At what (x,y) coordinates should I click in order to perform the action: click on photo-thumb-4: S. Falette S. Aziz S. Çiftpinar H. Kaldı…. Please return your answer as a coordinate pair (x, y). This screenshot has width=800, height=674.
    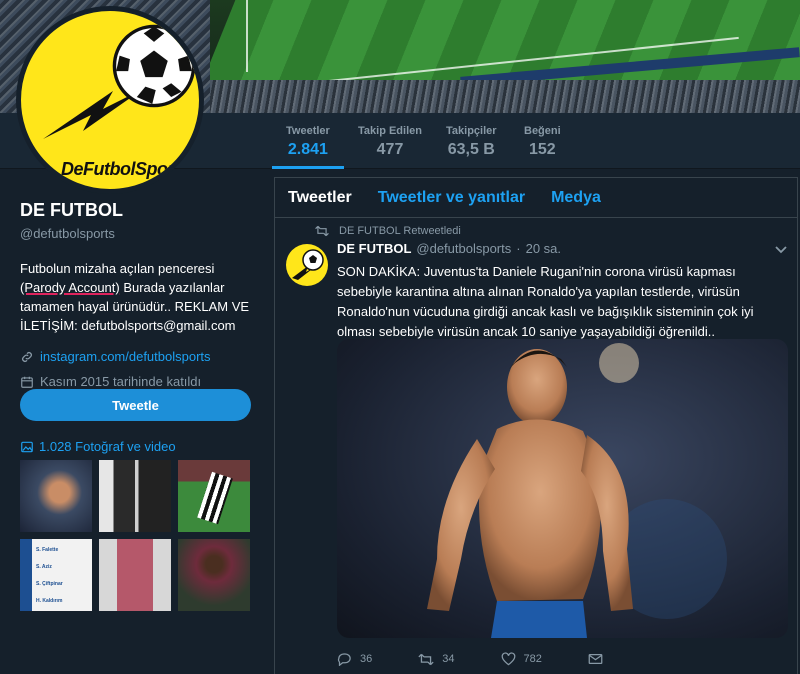
    Looking at the image, I should click on (56, 575).